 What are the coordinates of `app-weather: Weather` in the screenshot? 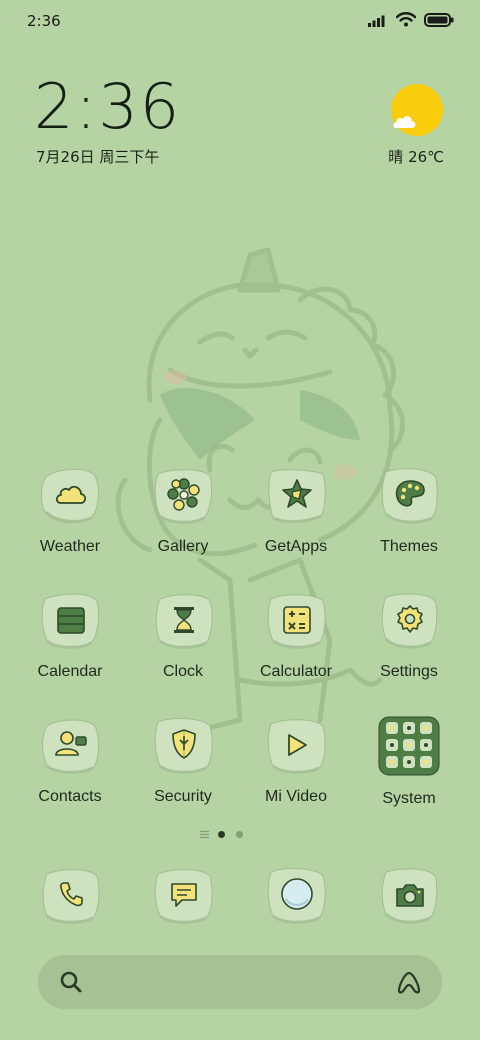 It's located at (70, 511).